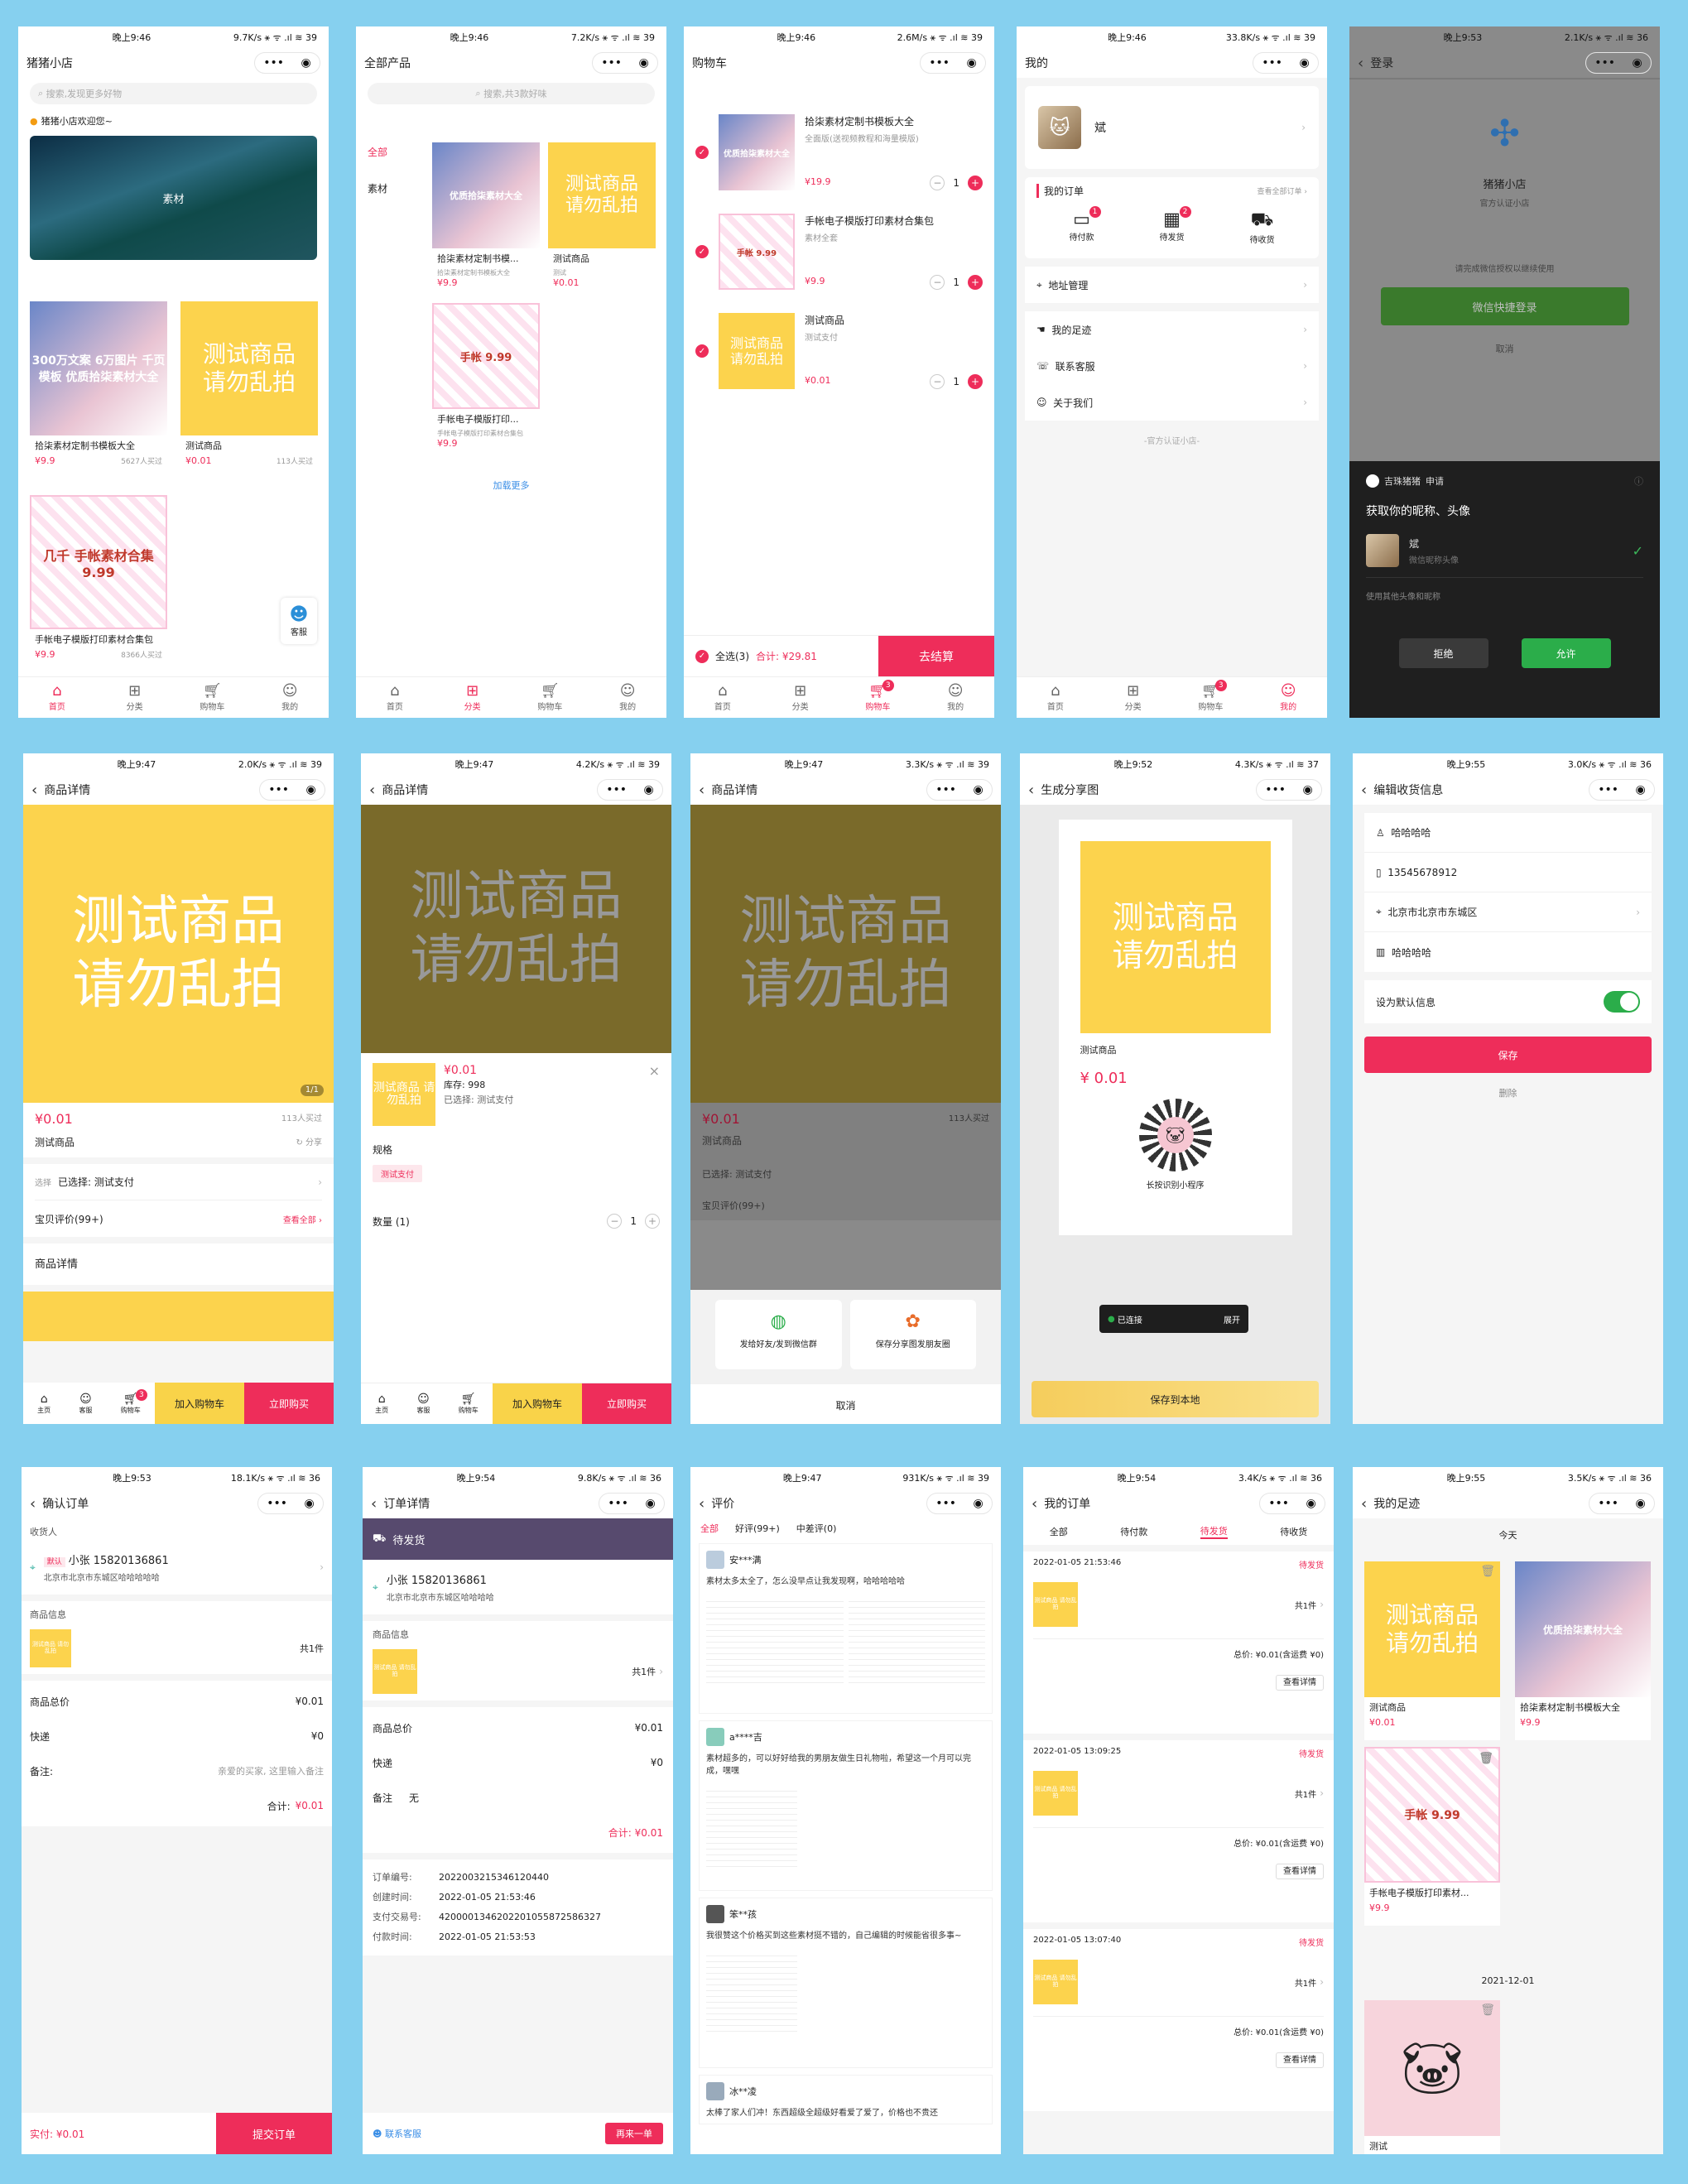 The image size is (1688, 2184). I want to click on deny-button: 拒绝, so click(1443, 653).